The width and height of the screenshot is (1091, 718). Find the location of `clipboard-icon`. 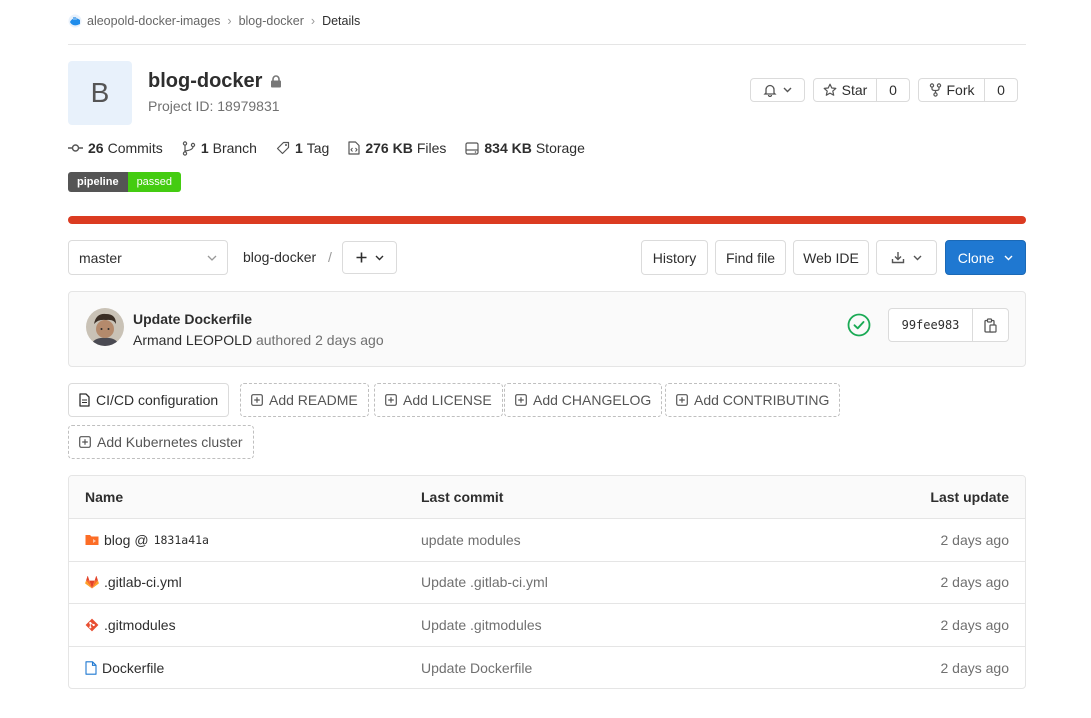

clipboard-icon is located at coordinates (990, 325).